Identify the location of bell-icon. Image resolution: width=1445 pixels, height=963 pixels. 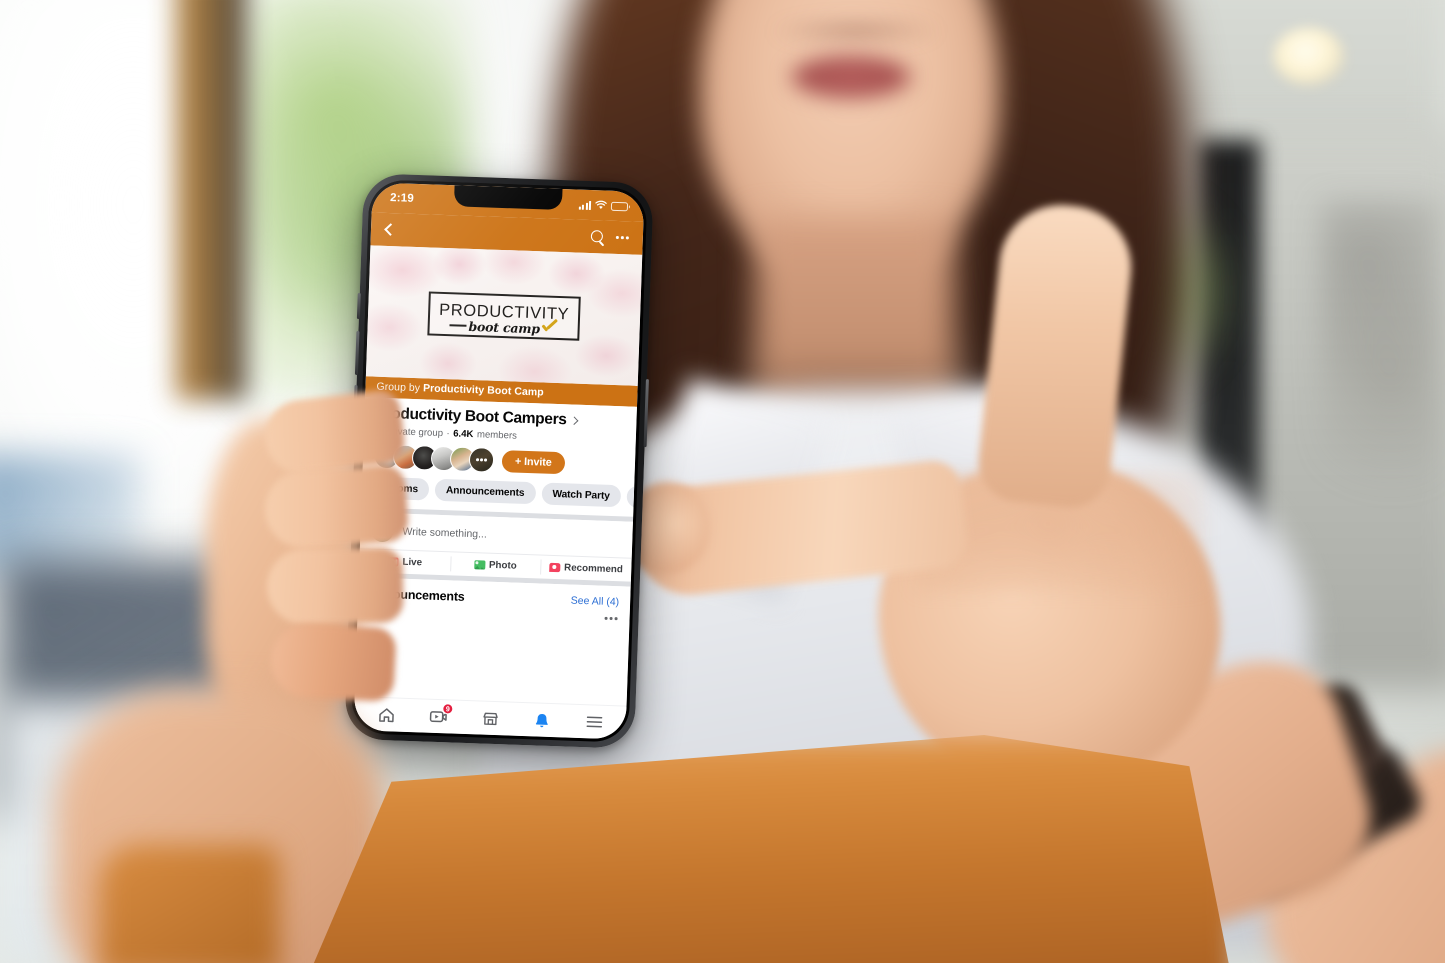
(541, 720).